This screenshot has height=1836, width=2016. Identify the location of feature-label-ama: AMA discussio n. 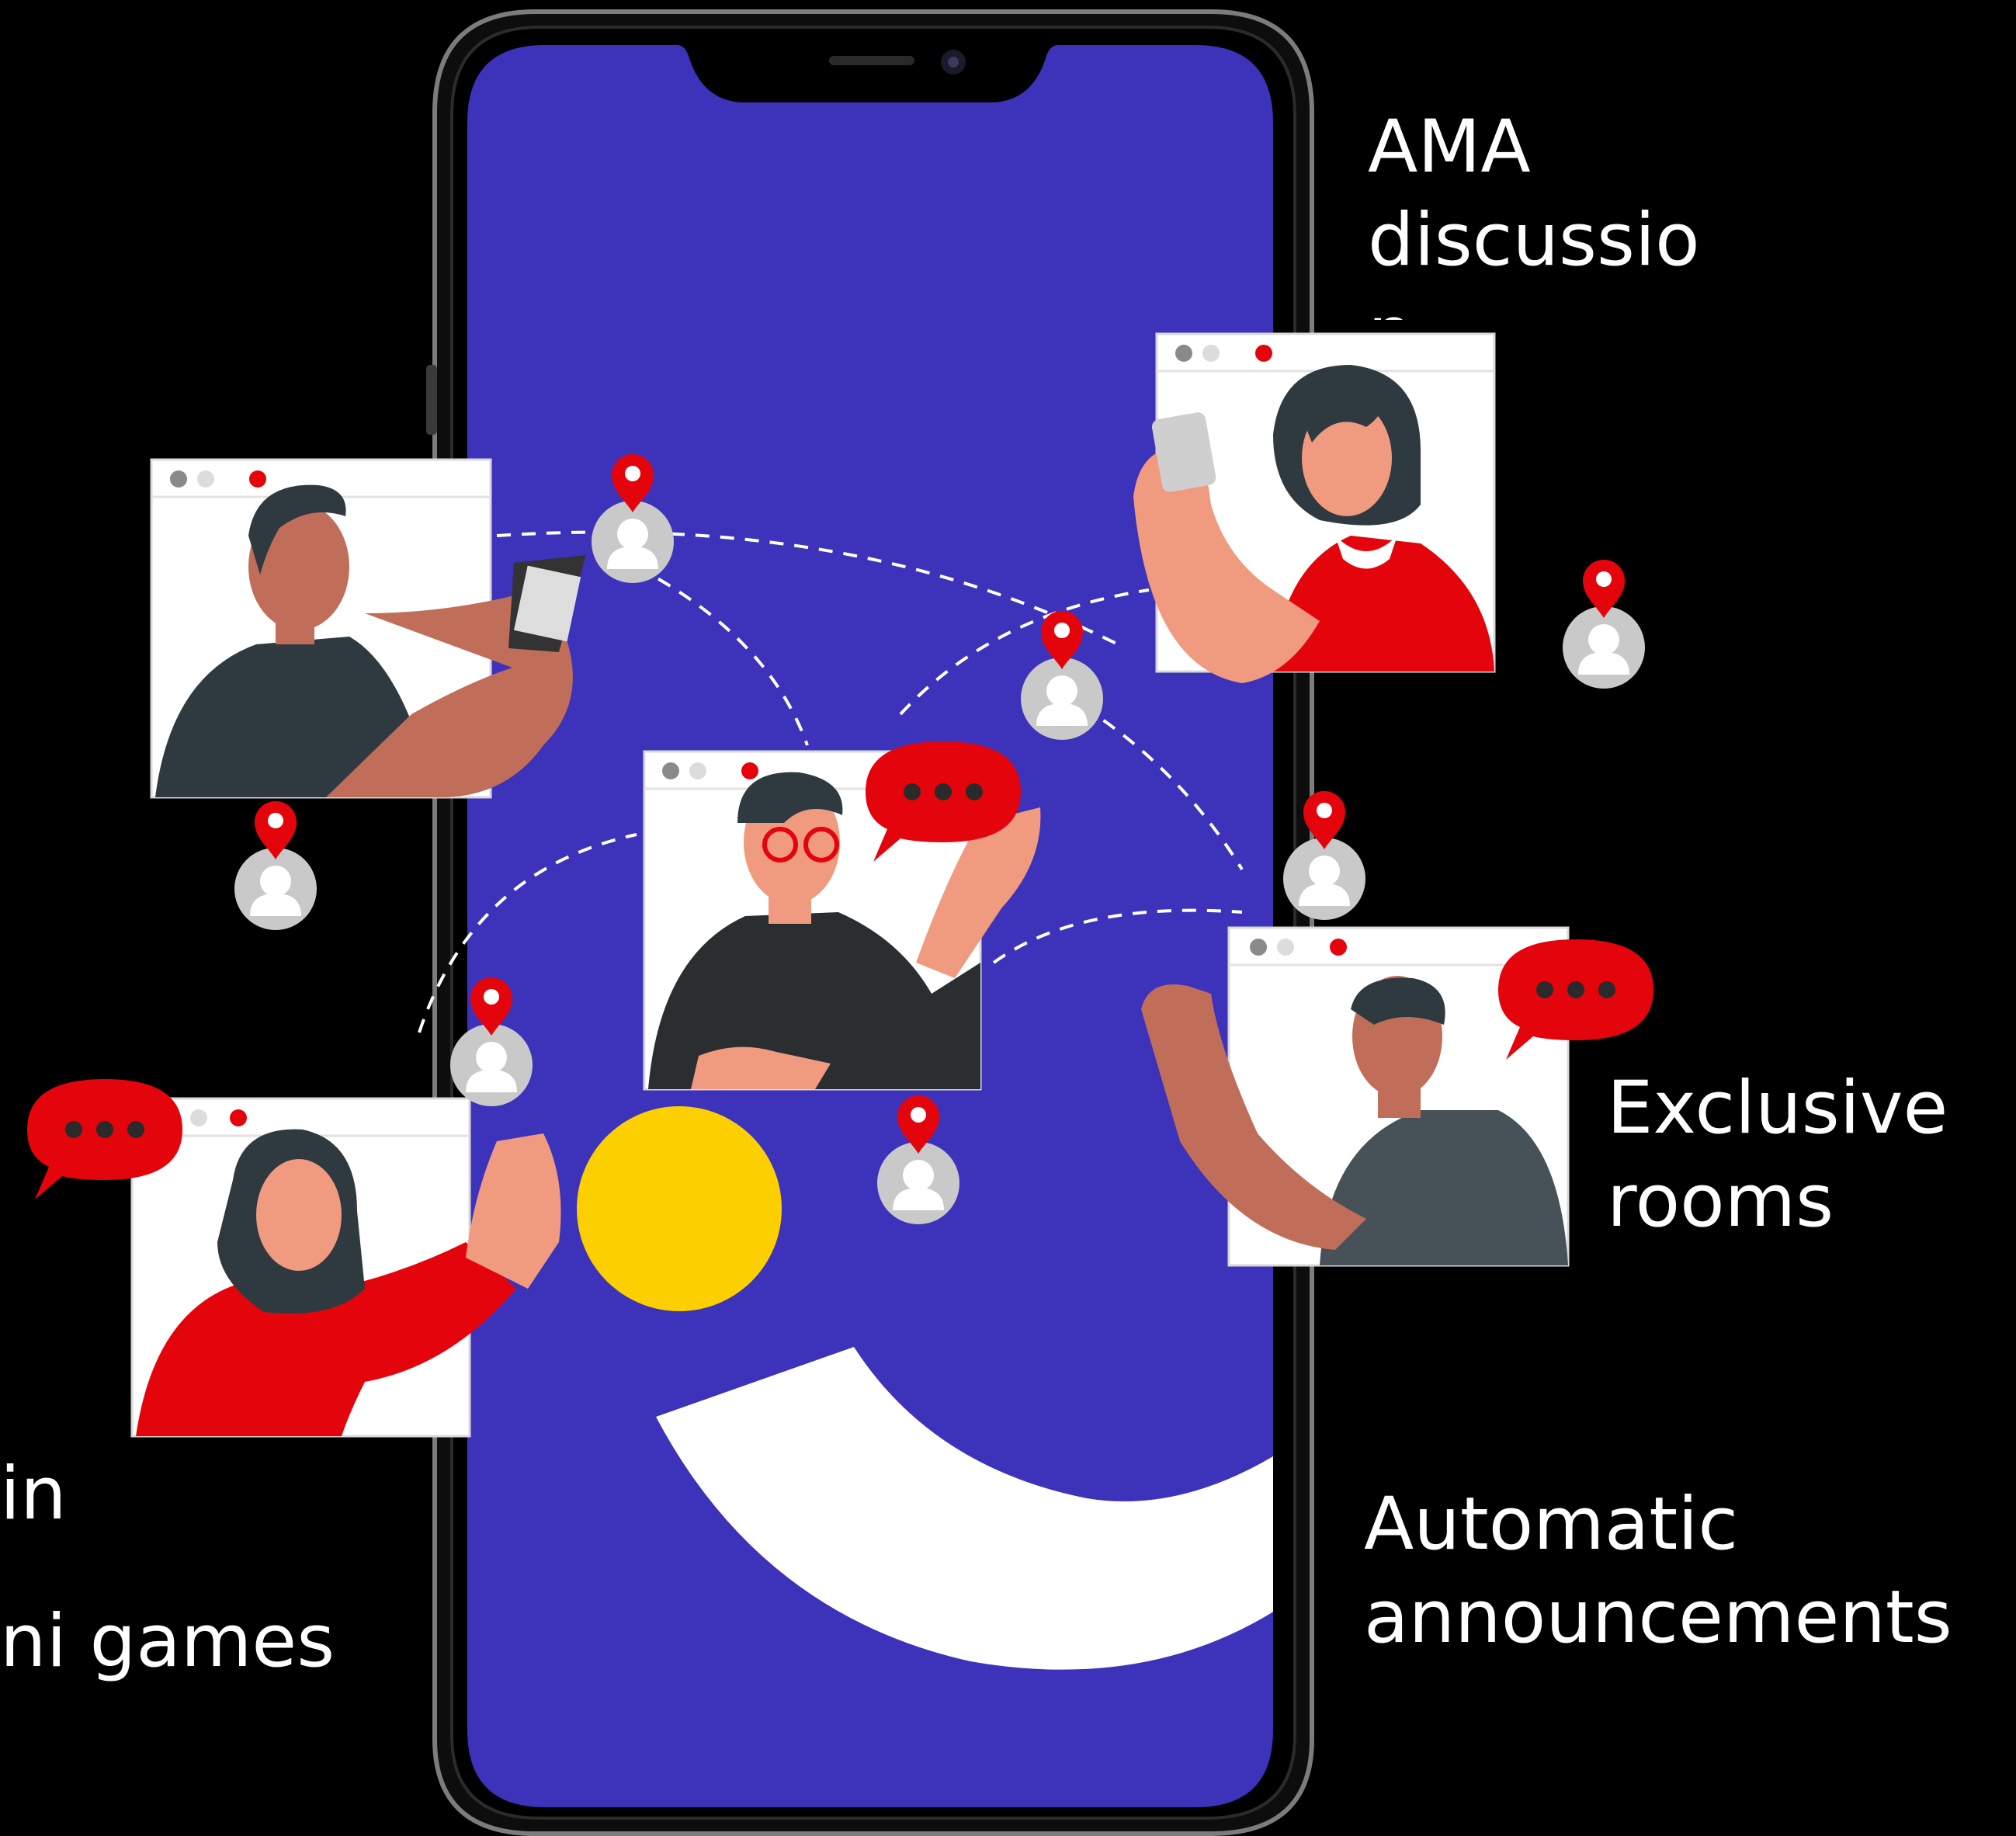
(1534, 210).